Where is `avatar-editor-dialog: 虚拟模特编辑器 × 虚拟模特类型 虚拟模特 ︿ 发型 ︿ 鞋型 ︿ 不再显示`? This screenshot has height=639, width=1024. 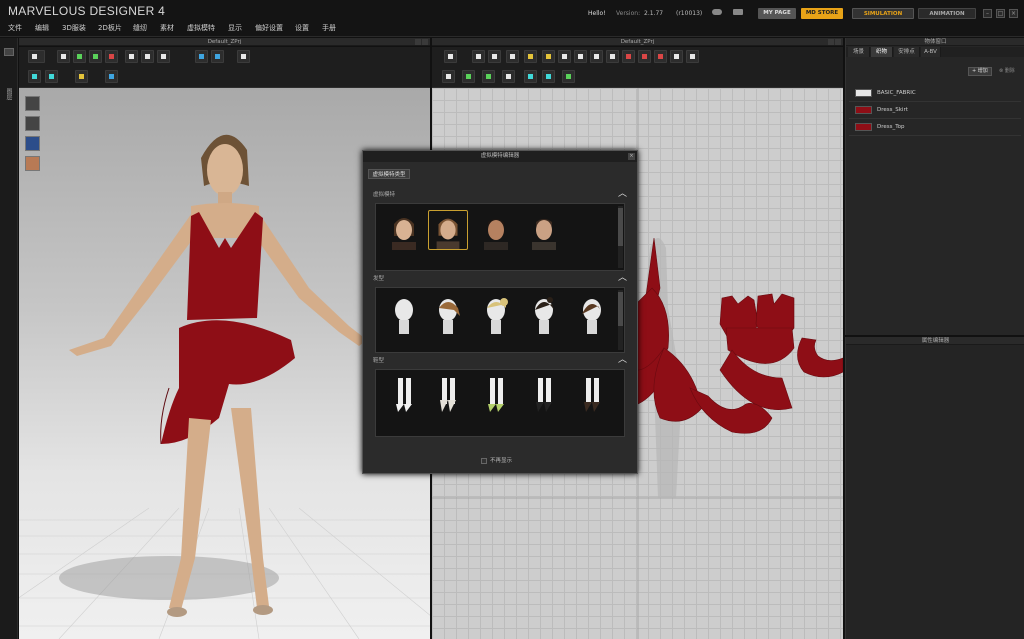 avatar-editor-dialog: 虚拟模特编辑器 × 虚拟模特类型 虚拟模特 ︿ 发型 ︿ 鞋型 ︿ 不再显示 is located at coordinates (500, 312).